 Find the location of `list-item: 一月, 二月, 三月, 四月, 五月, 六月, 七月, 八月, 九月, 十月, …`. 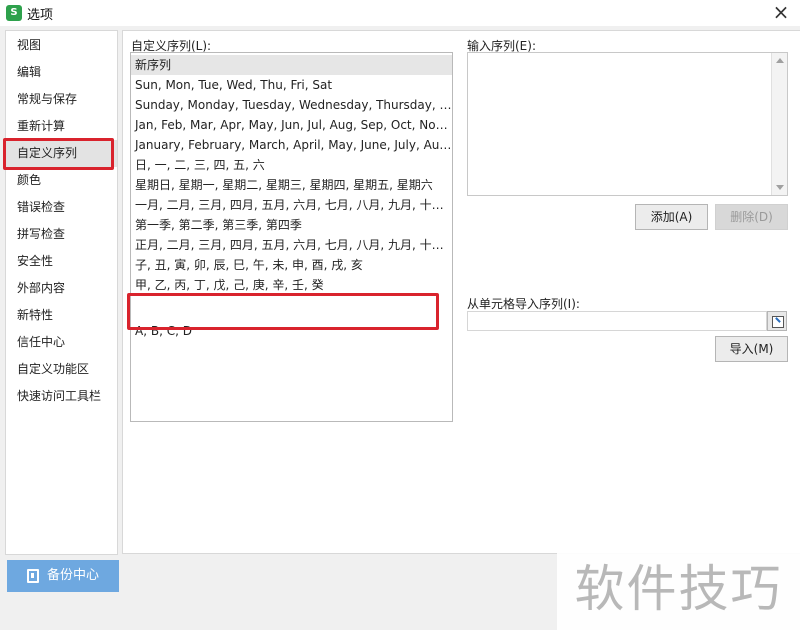

list-item: 一月, 二月, 三月, 四月, 五月, 六月, 七月, 八月, 九月, 十月, … is located at coordinates (291, 205).